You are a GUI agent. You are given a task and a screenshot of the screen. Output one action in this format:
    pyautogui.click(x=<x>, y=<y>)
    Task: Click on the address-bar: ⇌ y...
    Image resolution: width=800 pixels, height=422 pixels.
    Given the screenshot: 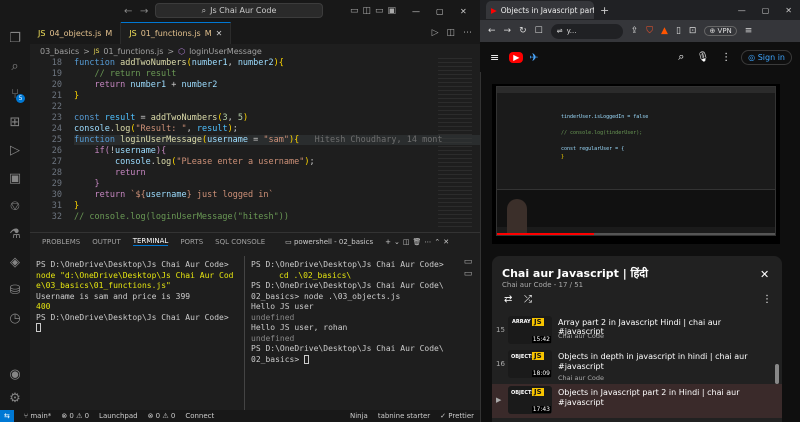 What is the action you would take?
    pyautogui.click(x=586, y=31)
    